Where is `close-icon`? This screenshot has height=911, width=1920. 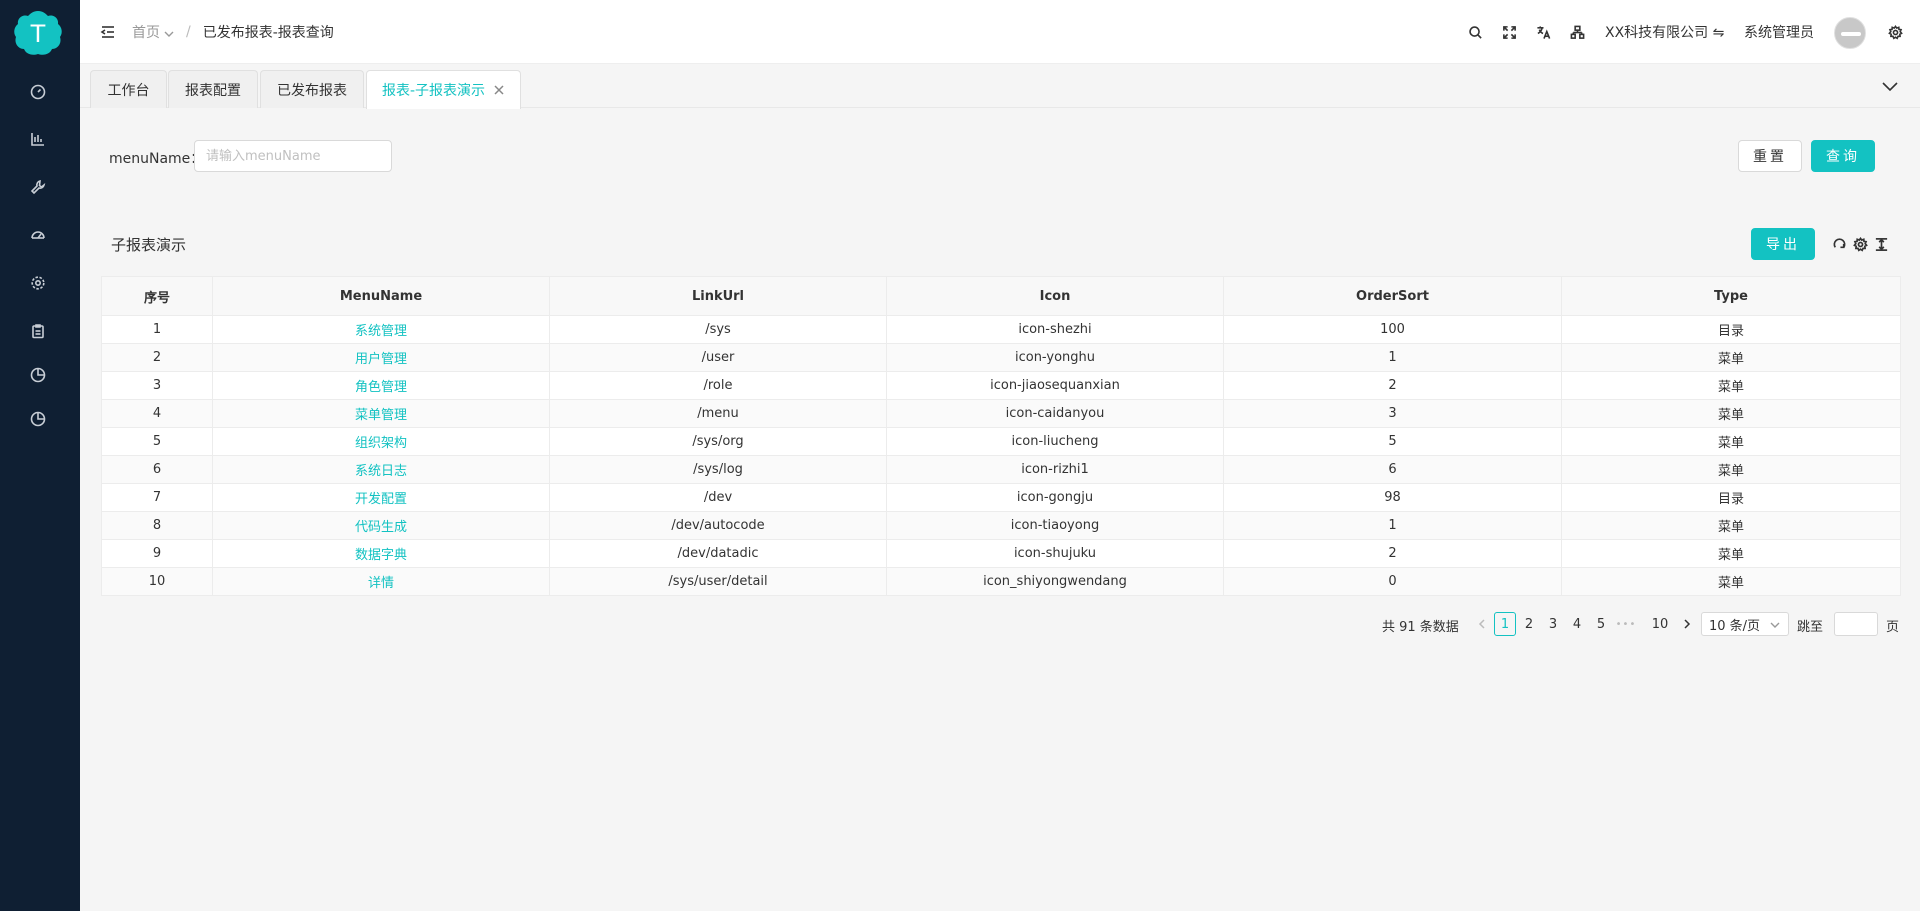 close-icon is located at coordinates (499, 90).